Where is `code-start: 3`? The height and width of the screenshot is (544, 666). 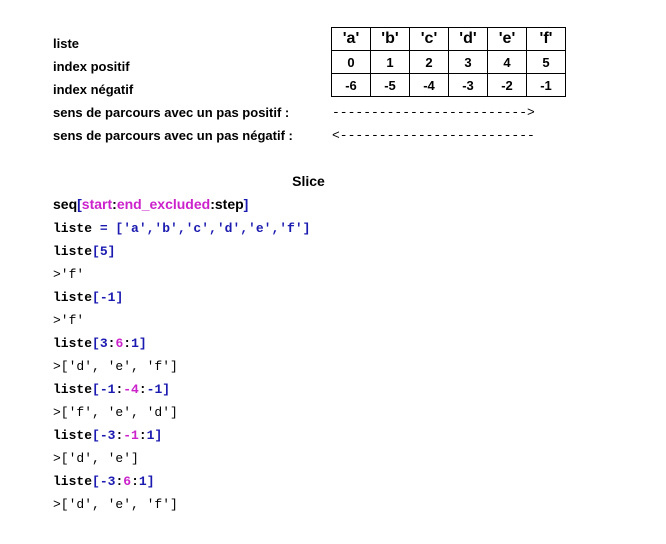 code-start: 3 is located at coordinates (103, 343).